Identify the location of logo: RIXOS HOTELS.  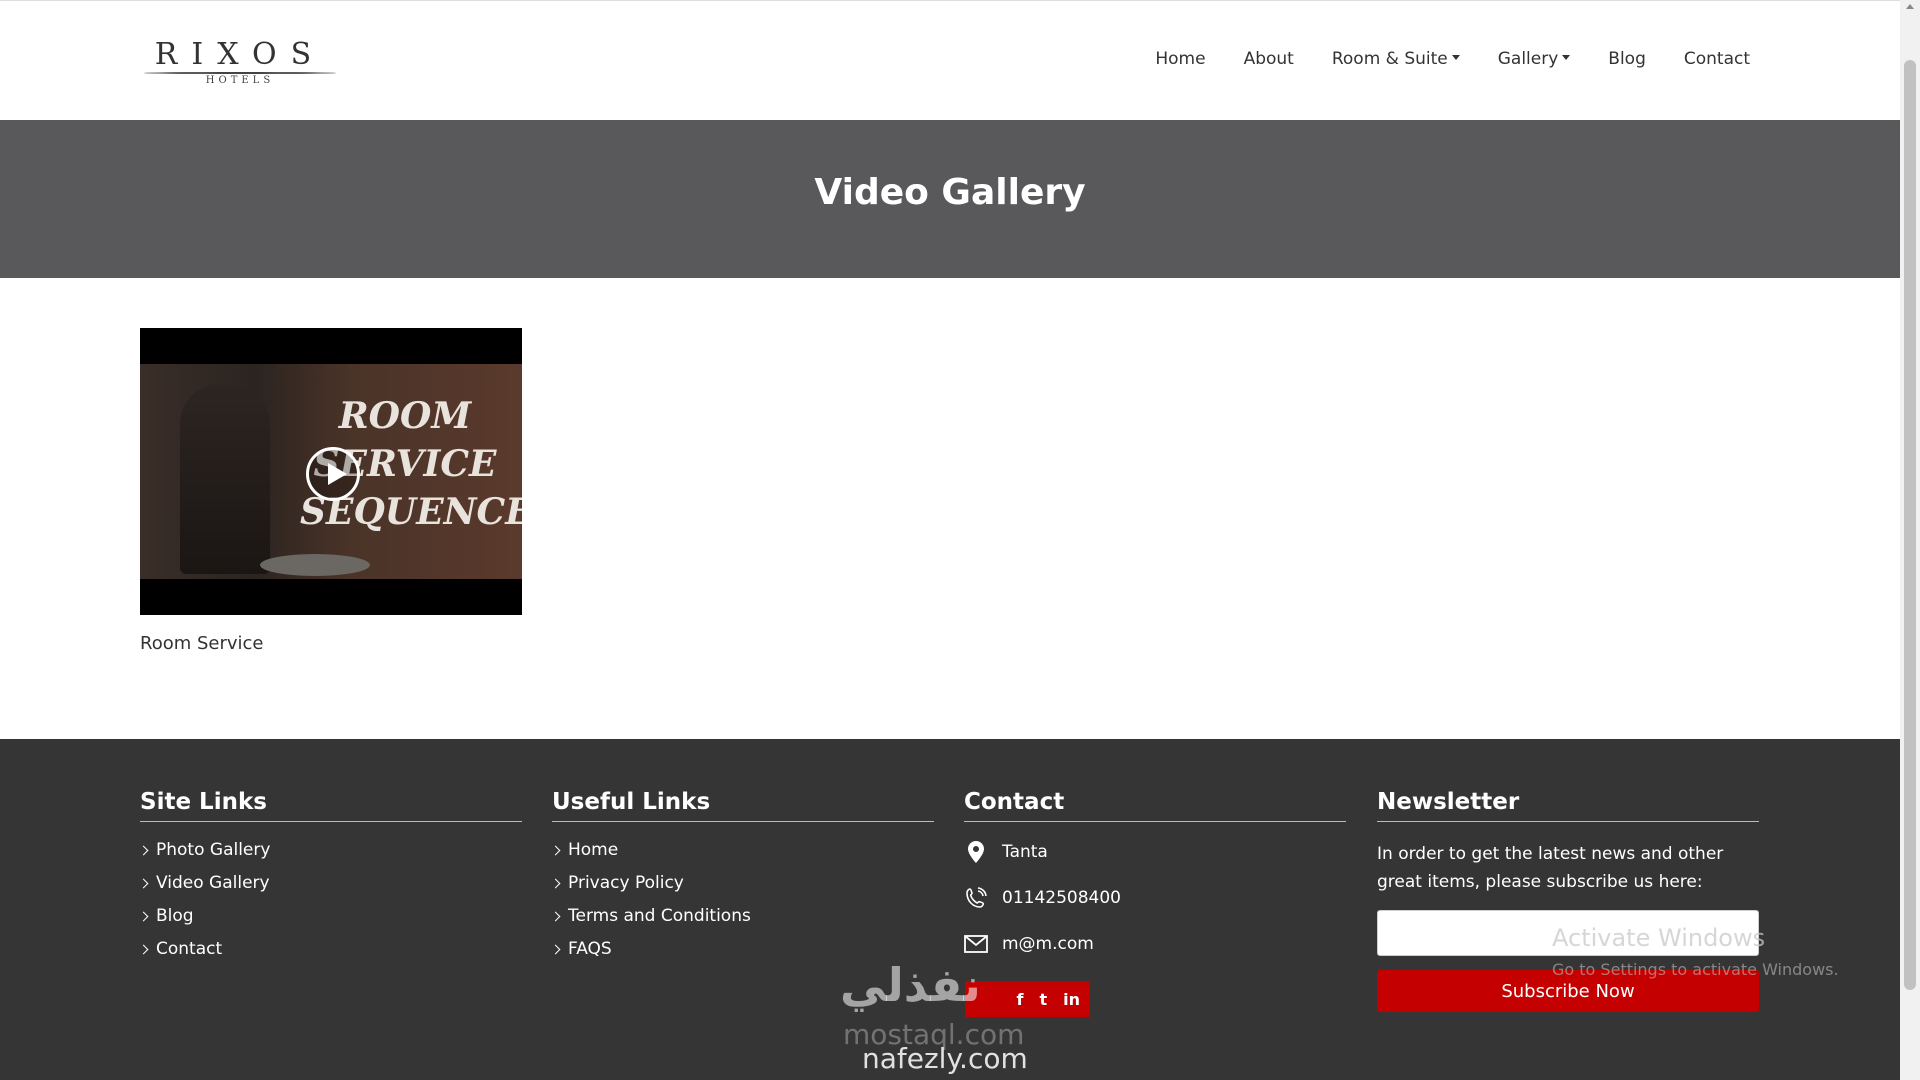
(240, 61).